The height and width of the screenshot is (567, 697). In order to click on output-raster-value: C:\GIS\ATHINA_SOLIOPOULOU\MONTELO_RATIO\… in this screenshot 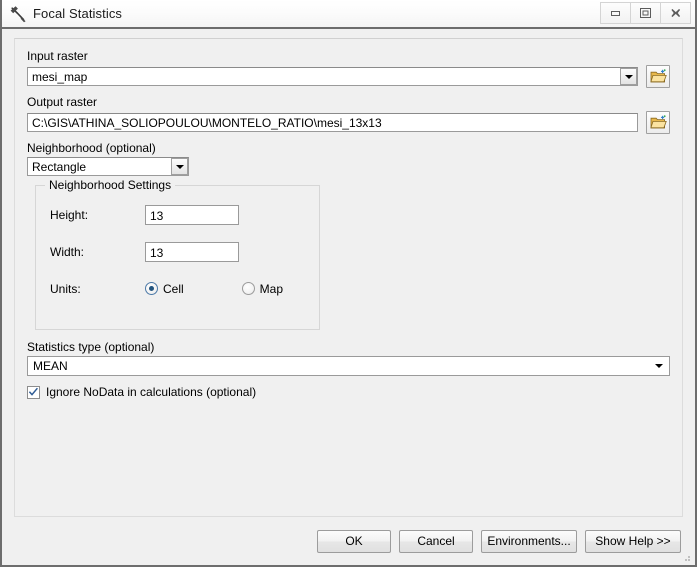, I will do `click(332, 122)`.